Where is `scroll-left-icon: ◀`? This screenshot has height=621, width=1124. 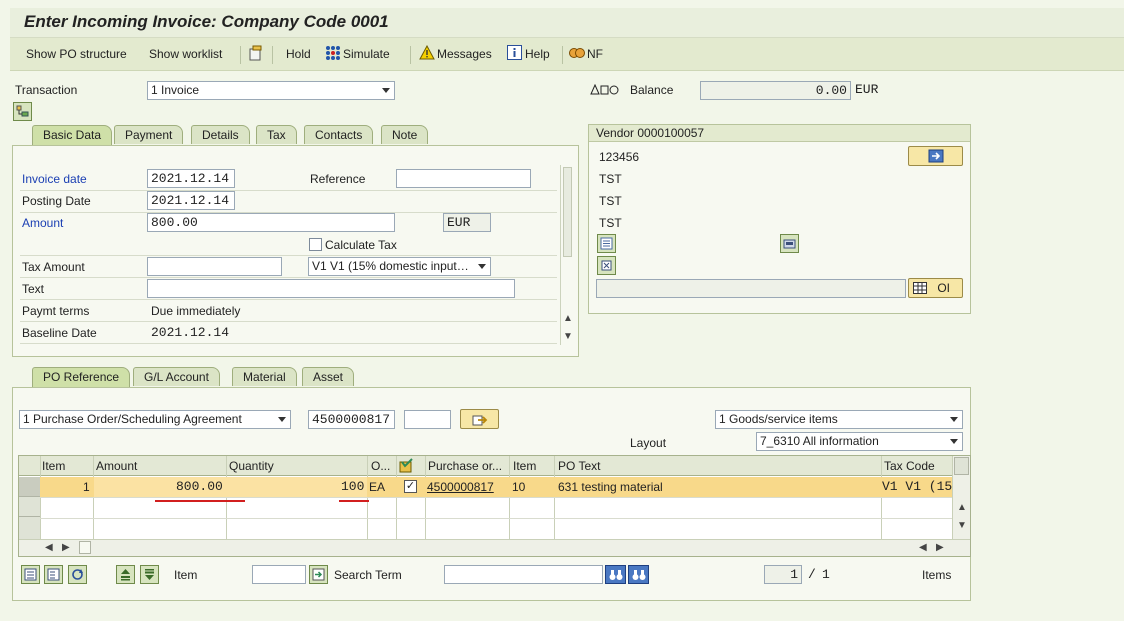 scroll-left-icon: ◀ is located at coordinates (49, 547).